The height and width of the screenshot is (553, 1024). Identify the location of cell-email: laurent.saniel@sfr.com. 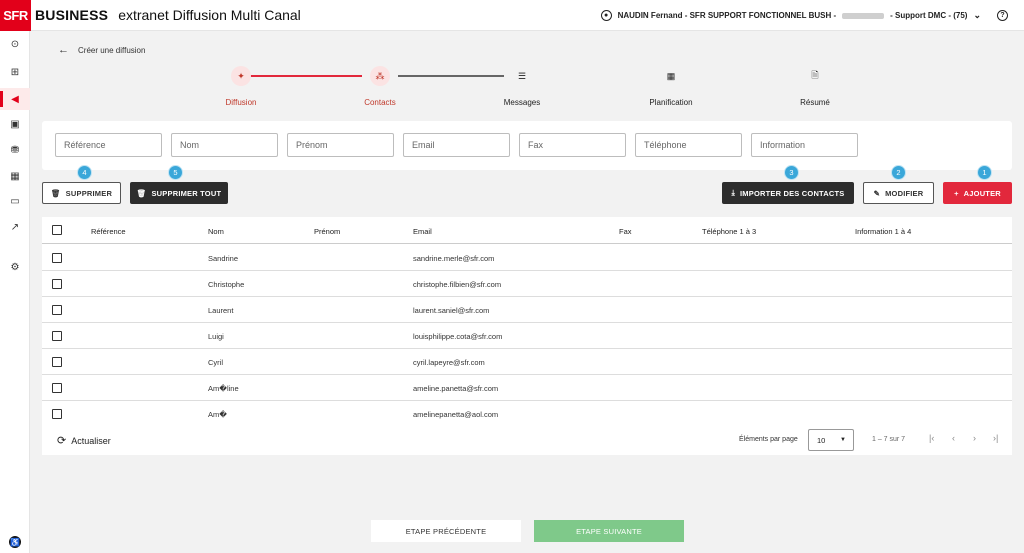
(451, 310).